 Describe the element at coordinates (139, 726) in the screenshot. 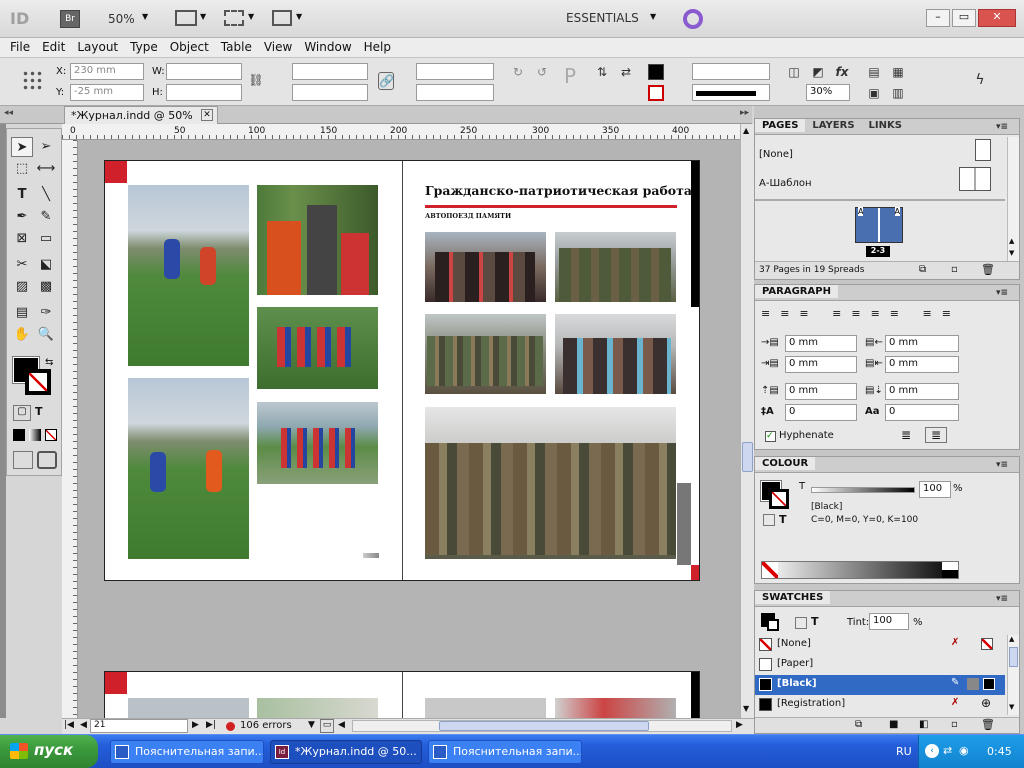

I see `page-field: 21` at that location.